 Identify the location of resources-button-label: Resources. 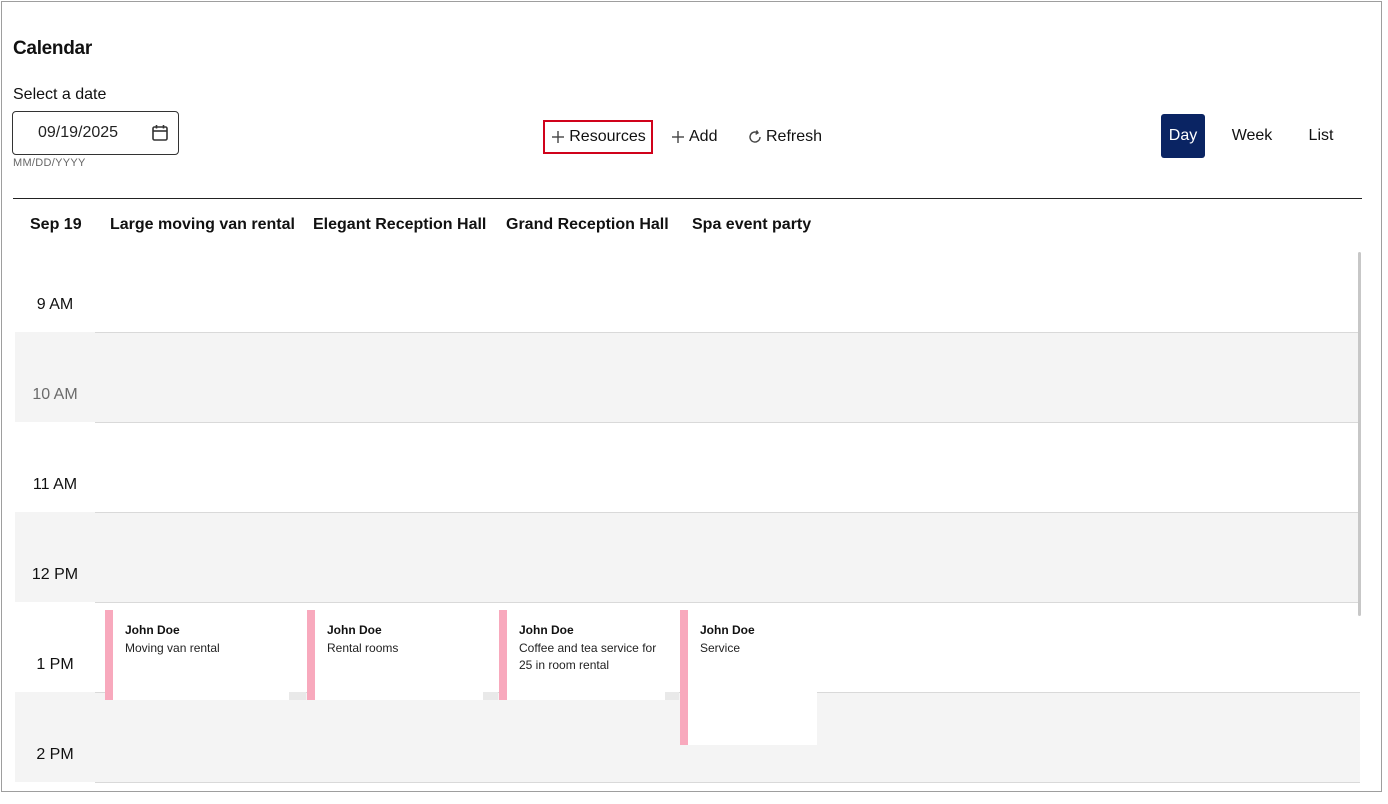
(607, 136).